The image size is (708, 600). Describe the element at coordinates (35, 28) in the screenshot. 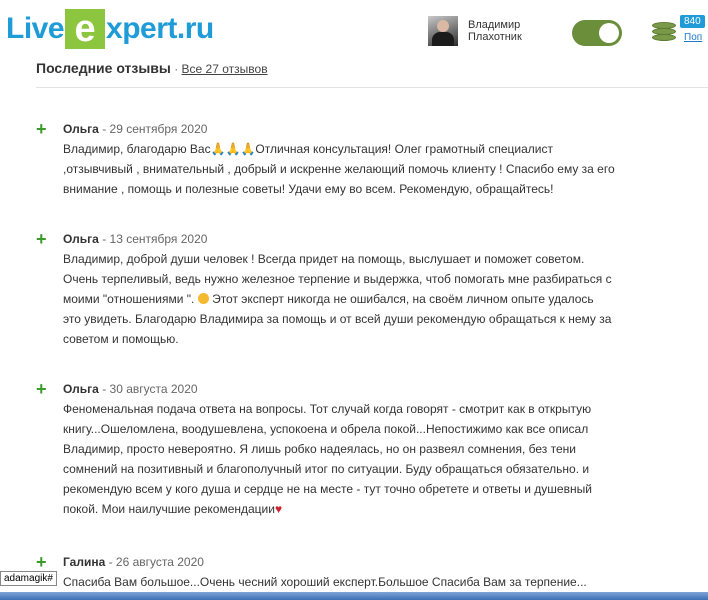

I see `logo-live-text: Live` at that location.